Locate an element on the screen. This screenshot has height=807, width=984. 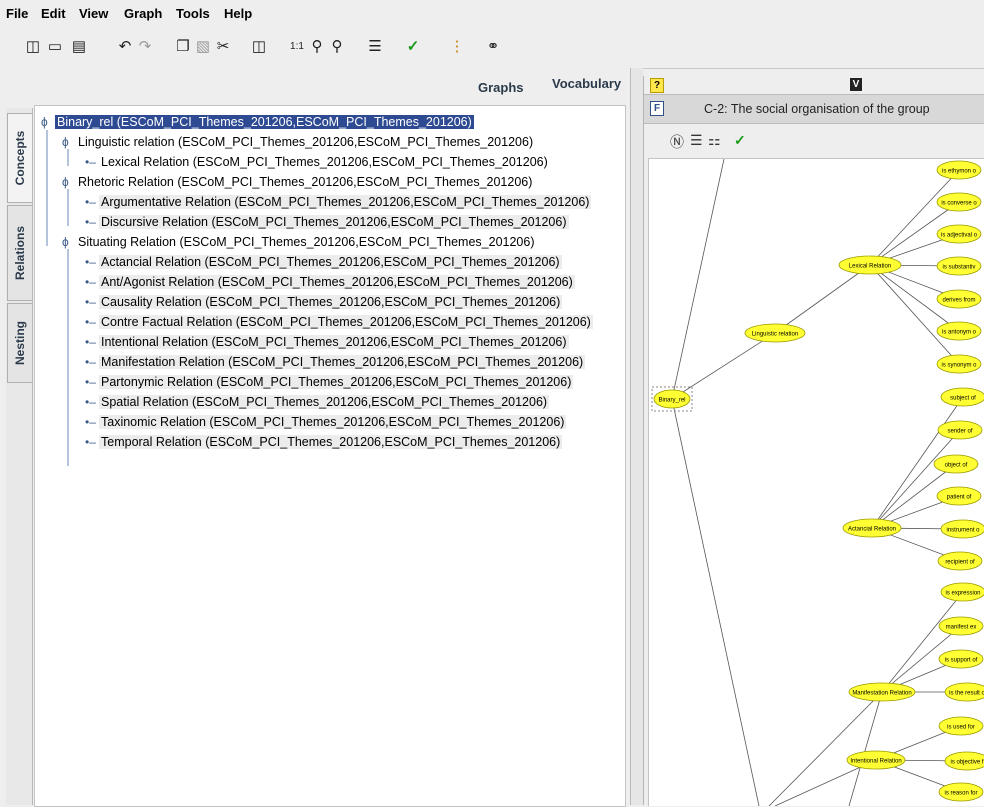
tab-vocabulary: Vocabulary is located at coordinates (586, 83).